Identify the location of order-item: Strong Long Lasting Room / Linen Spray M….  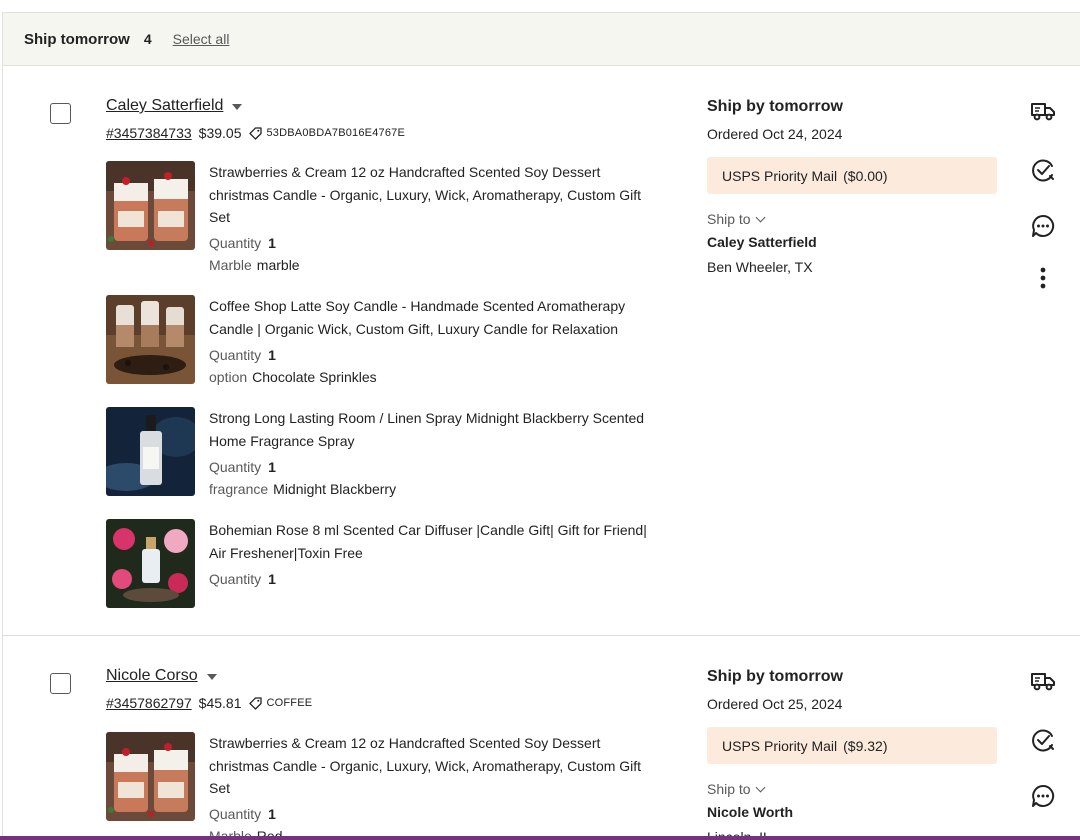
(386, 457).